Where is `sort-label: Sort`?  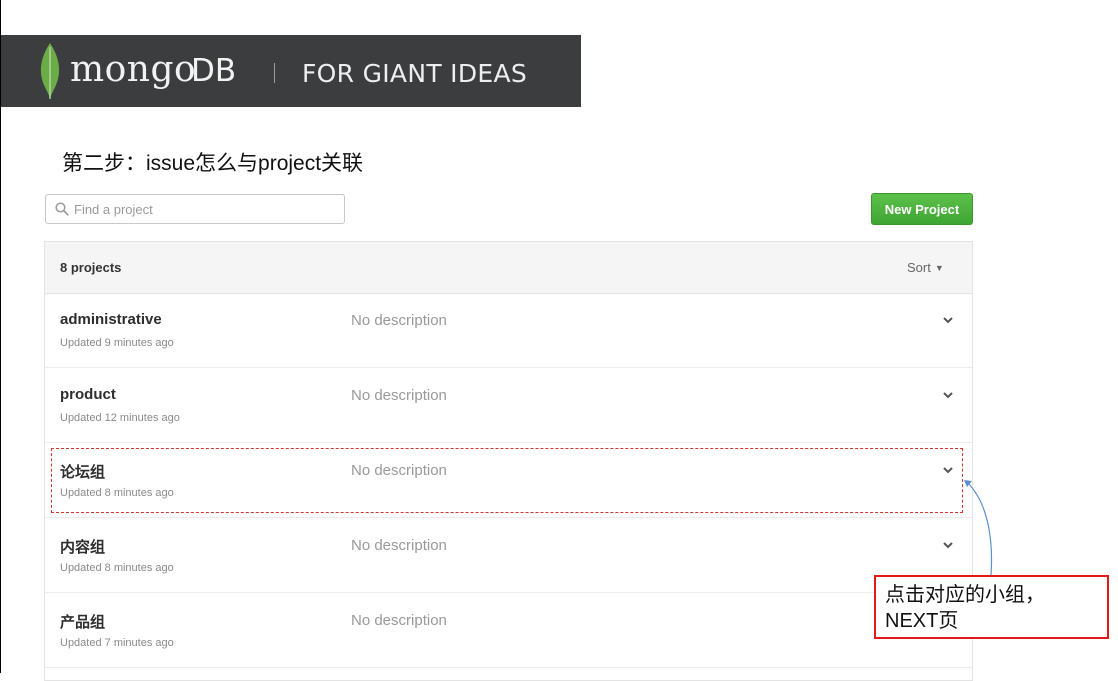 sort-label: Sort is located at coordinates (919, 267).